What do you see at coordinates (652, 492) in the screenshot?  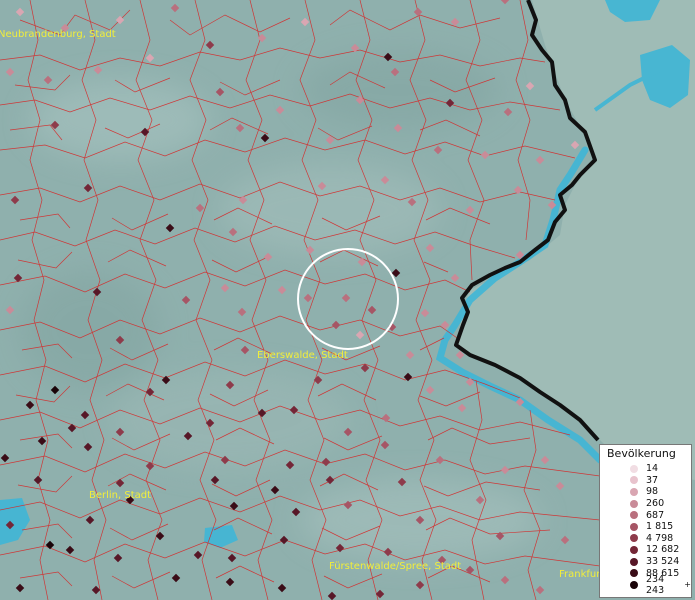 I see `legend-class-label: 98` at bounding box center [652, 492].